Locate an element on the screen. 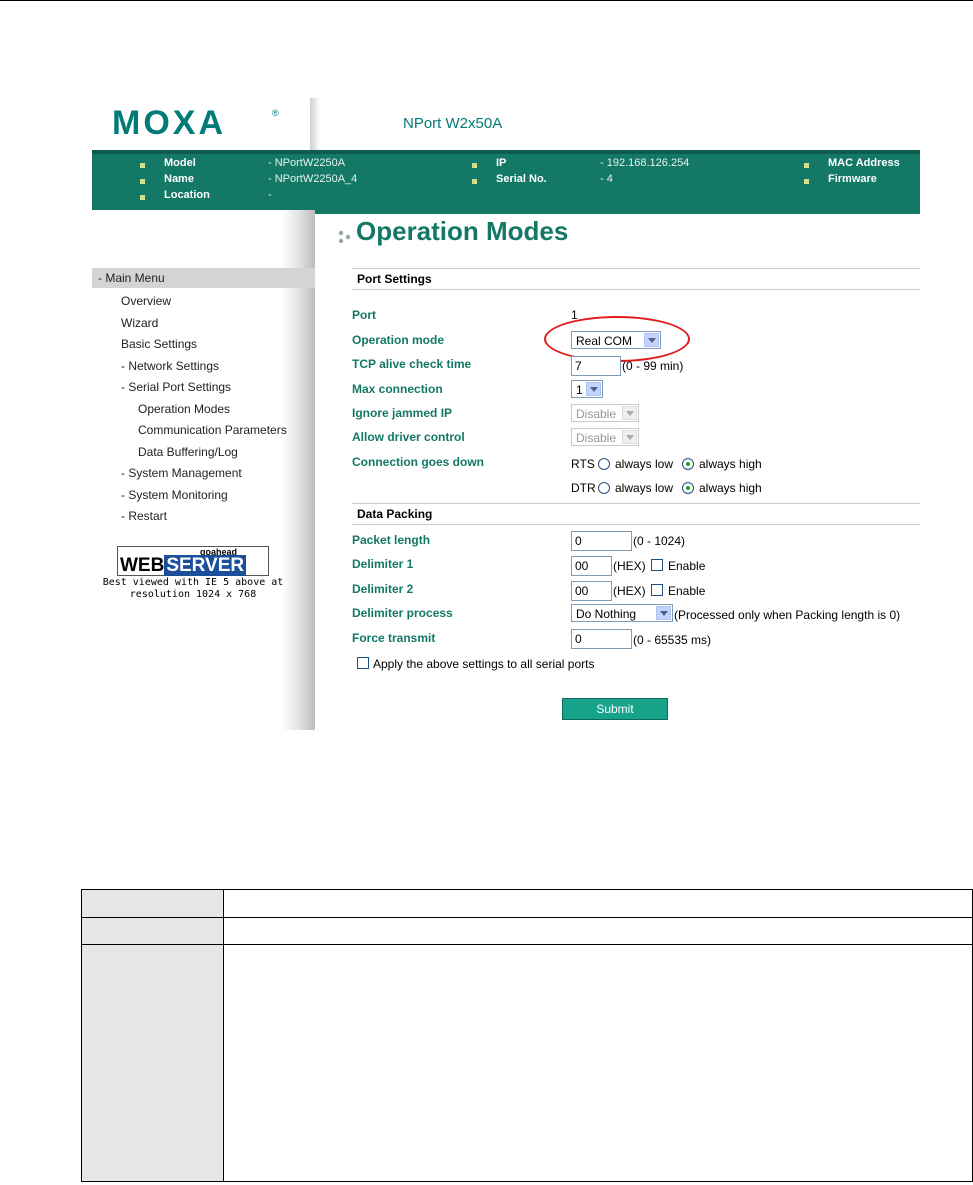  menu-basic-settings: Basic Settings is located at coordinates (159, 344).